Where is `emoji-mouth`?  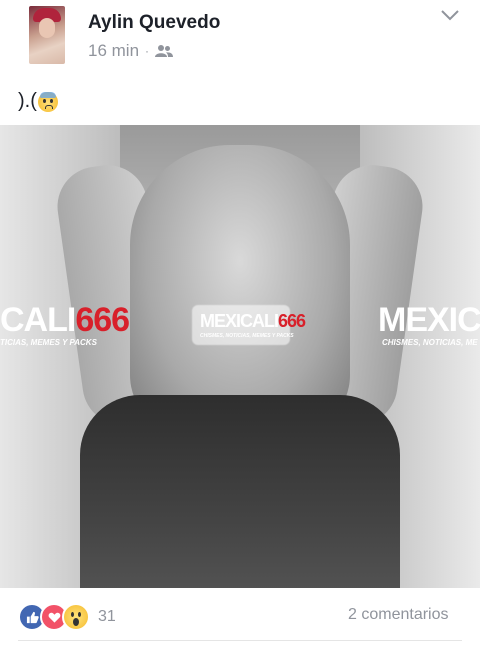
emoji-mouth is located at coordinates (48, 106).